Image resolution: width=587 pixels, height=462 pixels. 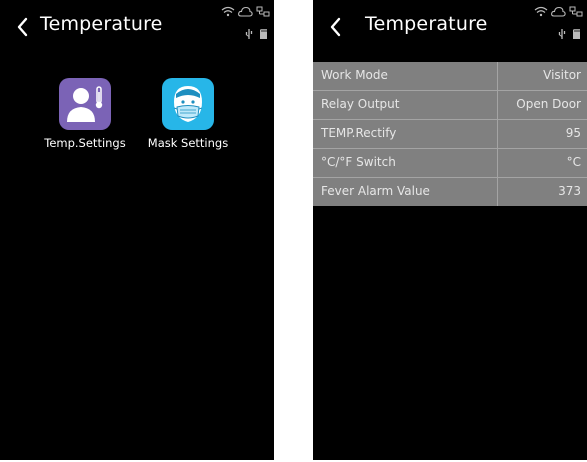 I want to click on setting-value: Open Door, so click(x=548, y=104).